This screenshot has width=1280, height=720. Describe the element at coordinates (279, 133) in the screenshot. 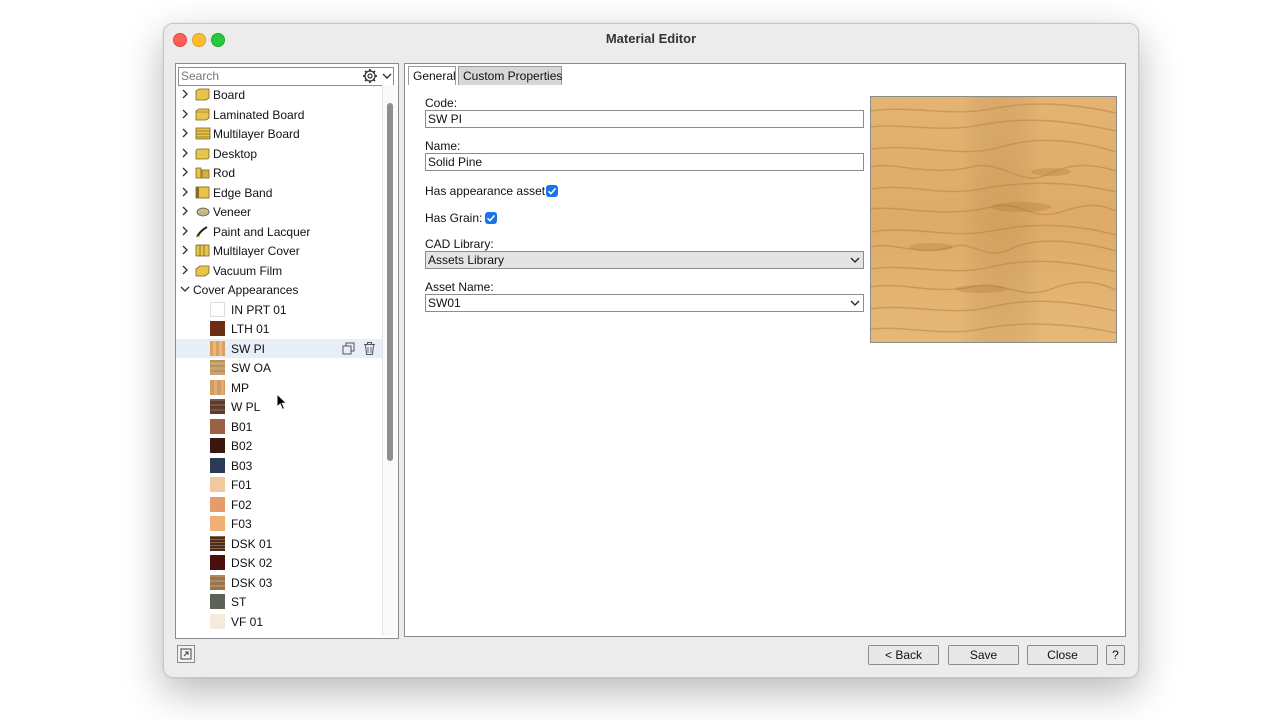

I see `tree-item-multilayer-board: Multilayer Board` at that location.